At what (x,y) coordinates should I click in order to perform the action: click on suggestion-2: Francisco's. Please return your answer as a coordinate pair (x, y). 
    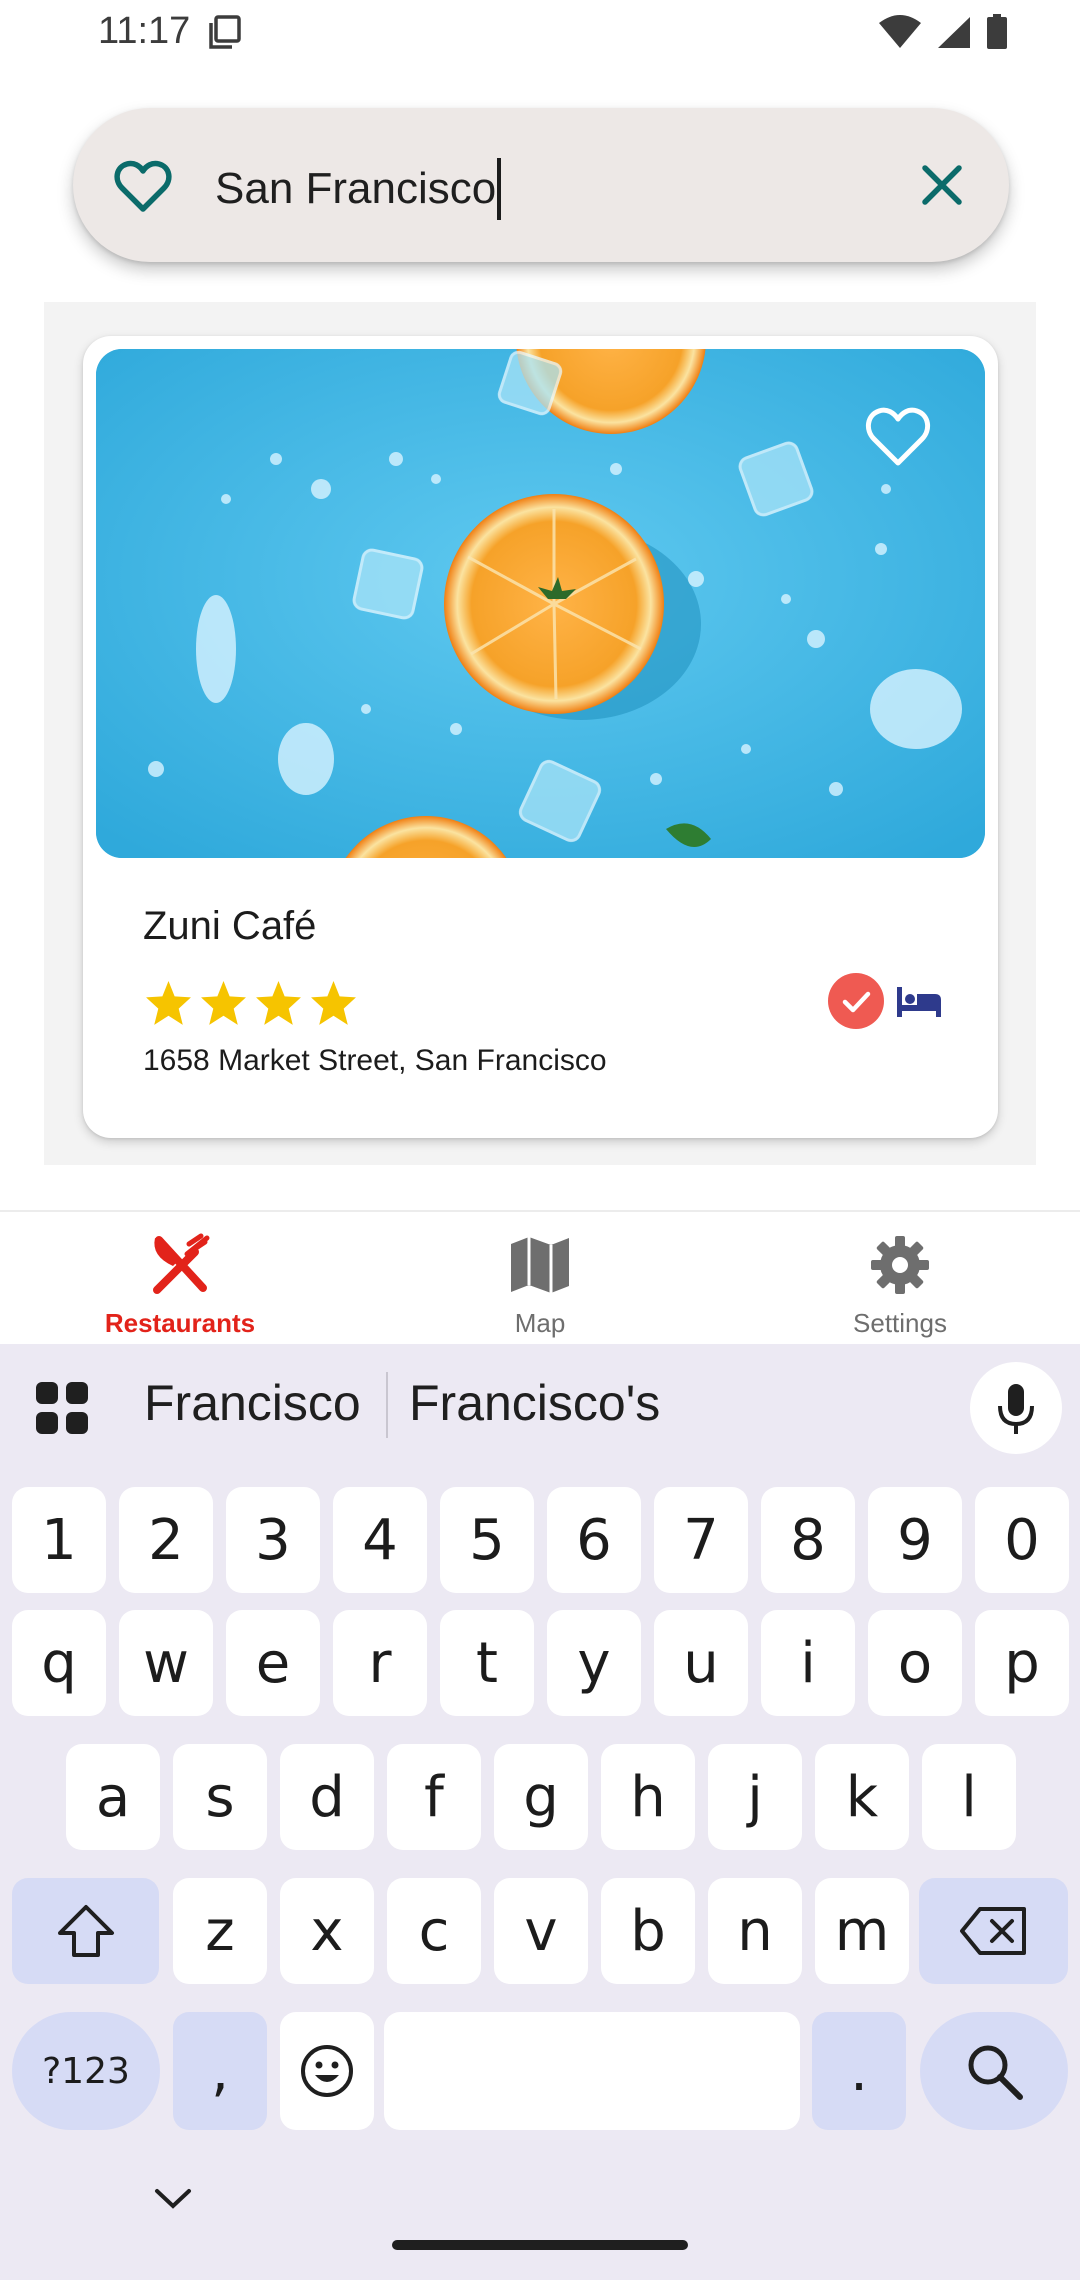
    Looking at the image, I should click on (534, 1403).